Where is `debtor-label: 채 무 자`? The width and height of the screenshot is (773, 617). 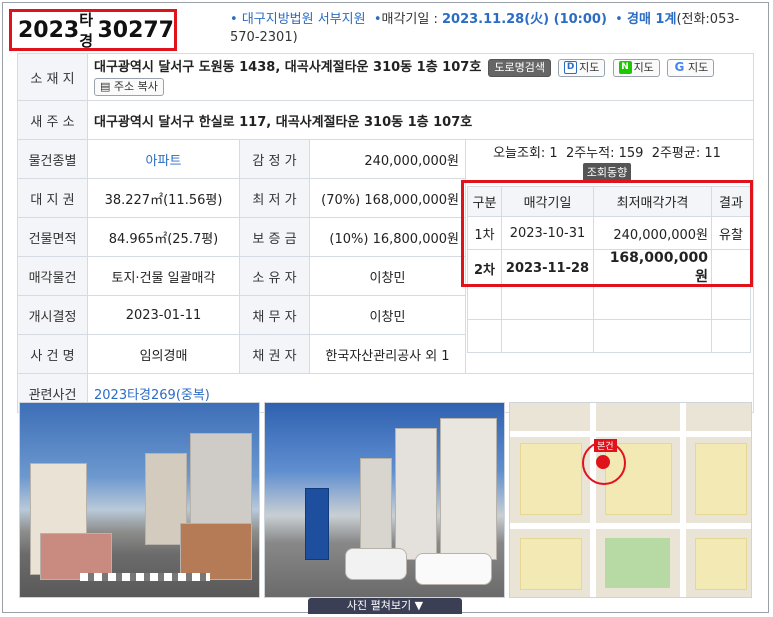
debtor-label: 채 무 자 is located at coordinates (274, 315).